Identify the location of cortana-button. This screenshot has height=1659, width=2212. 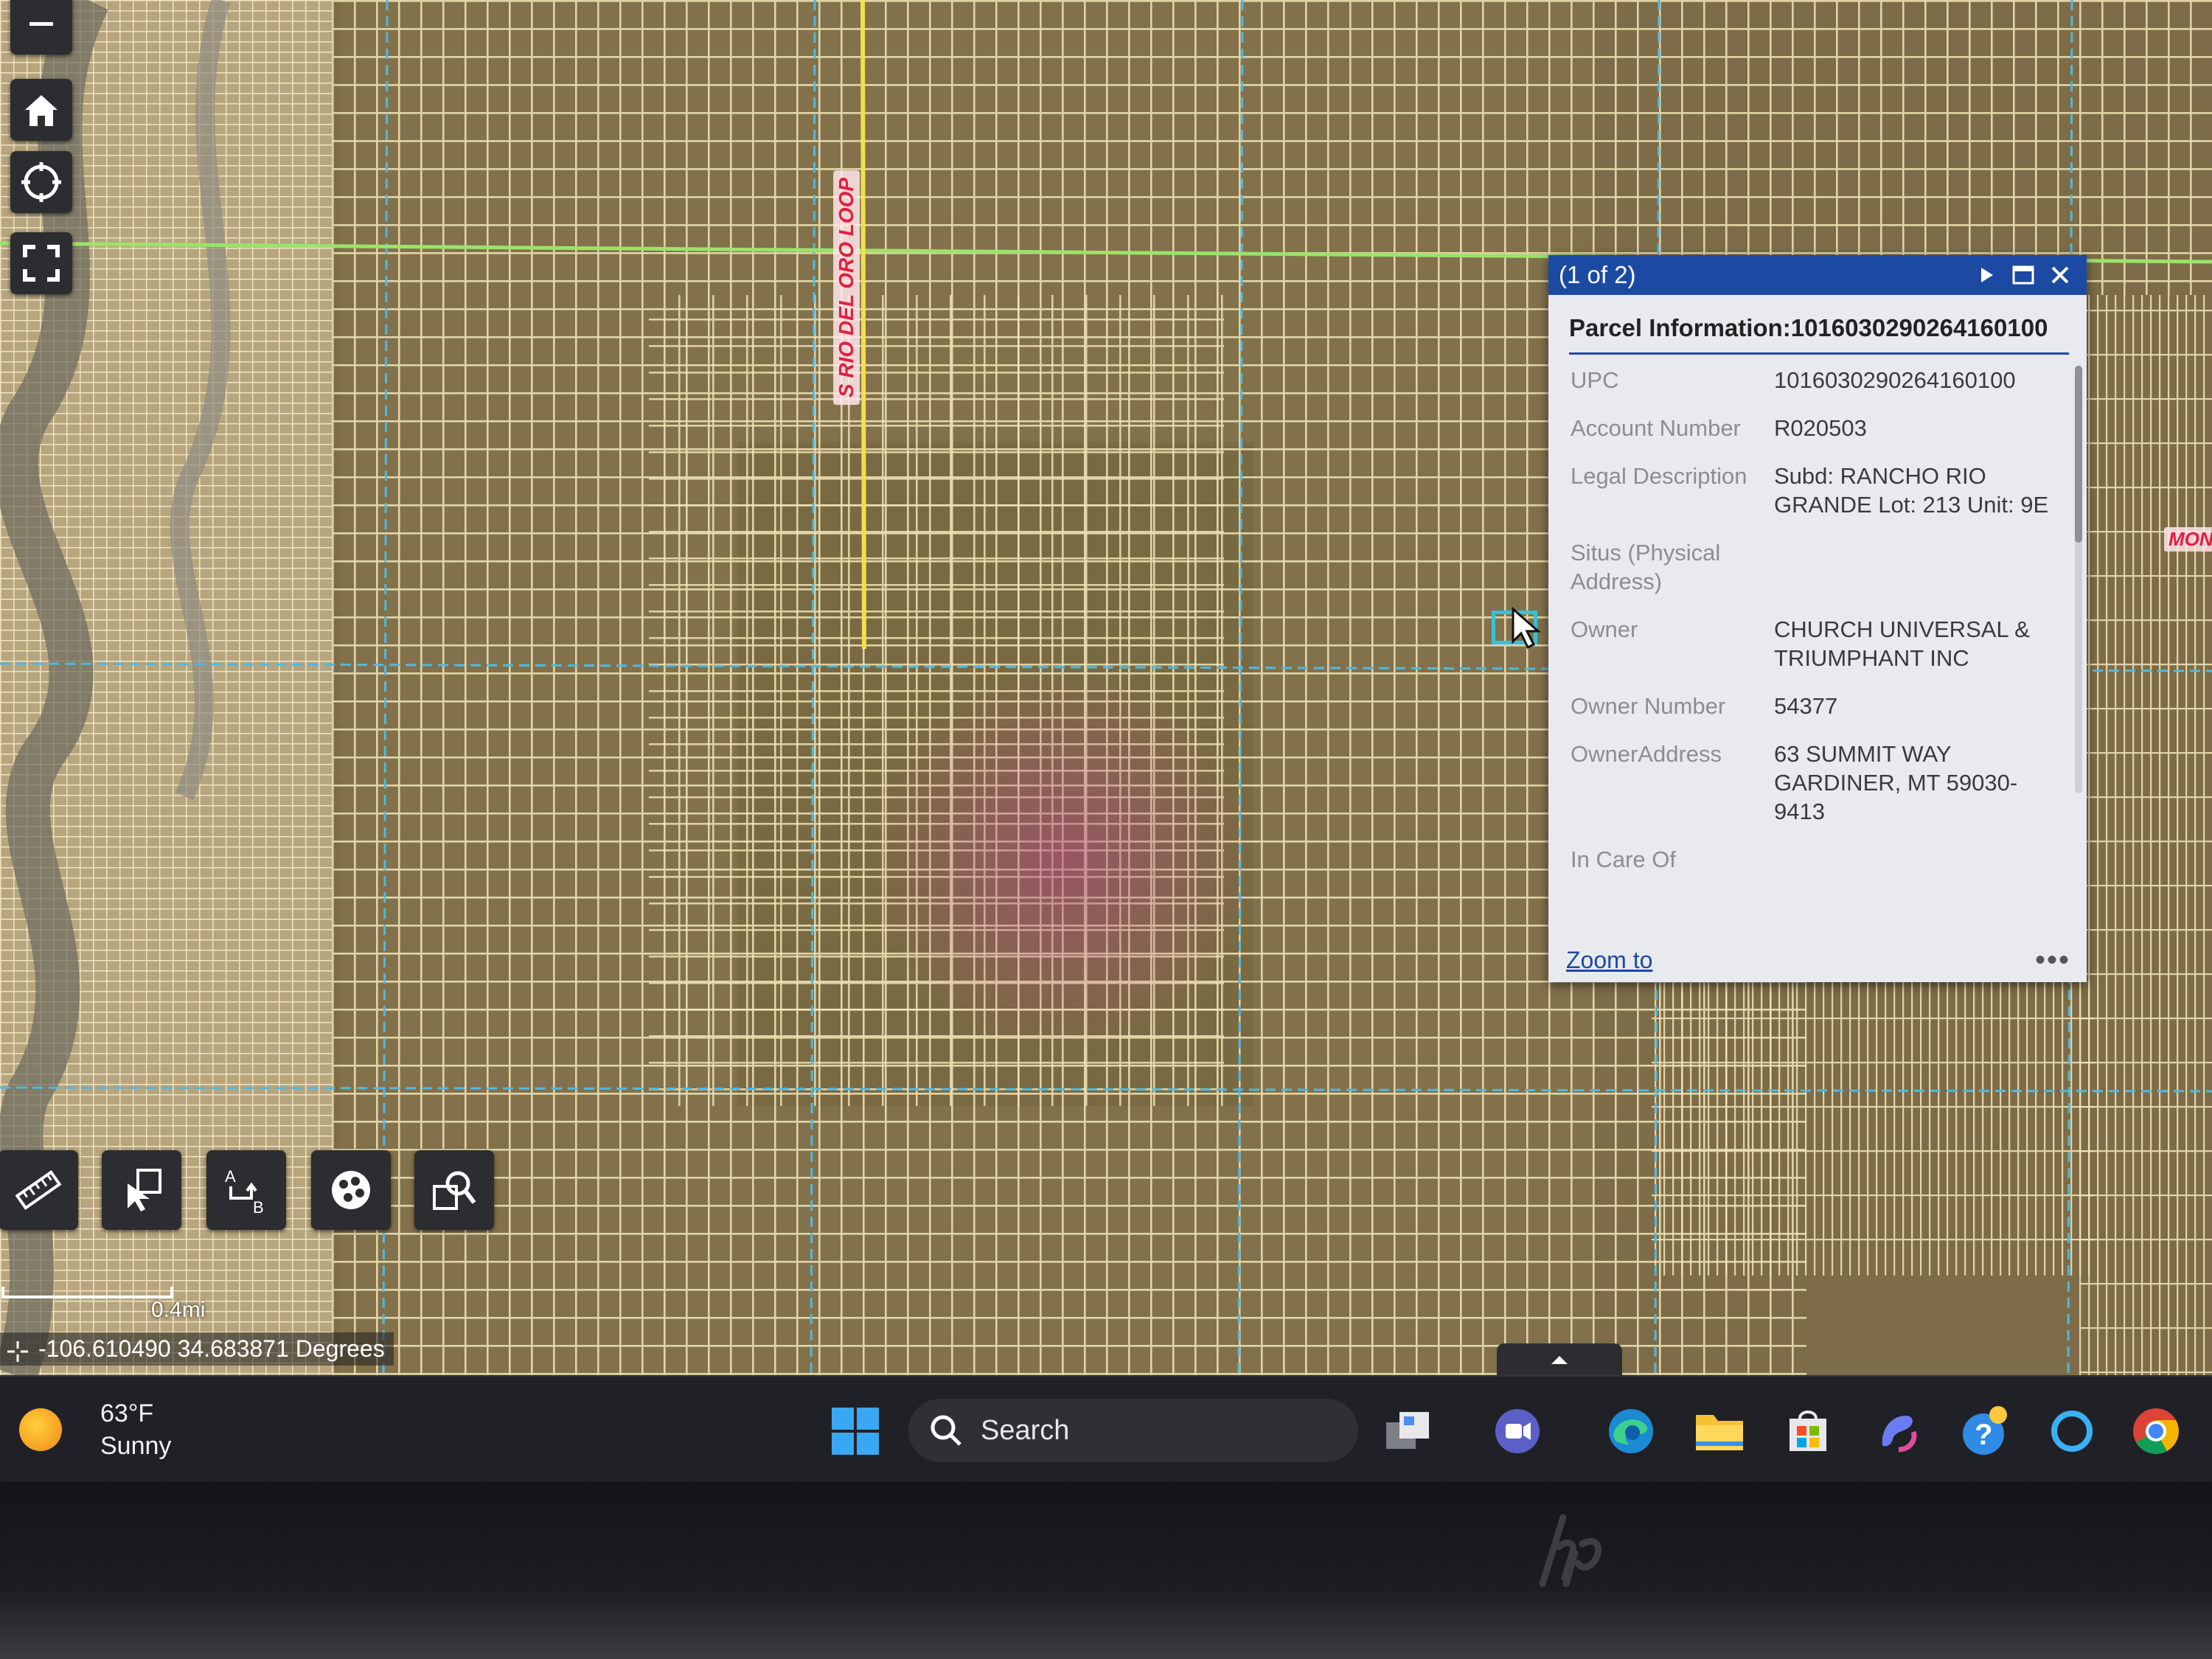
(2071, 1431).